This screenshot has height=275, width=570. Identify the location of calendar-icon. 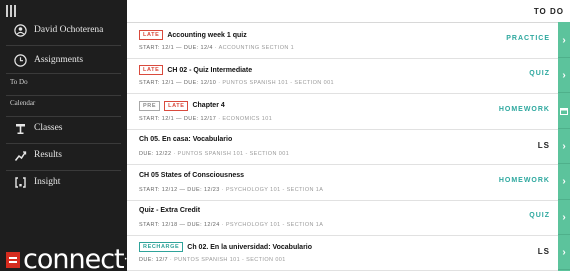
(564, 111).